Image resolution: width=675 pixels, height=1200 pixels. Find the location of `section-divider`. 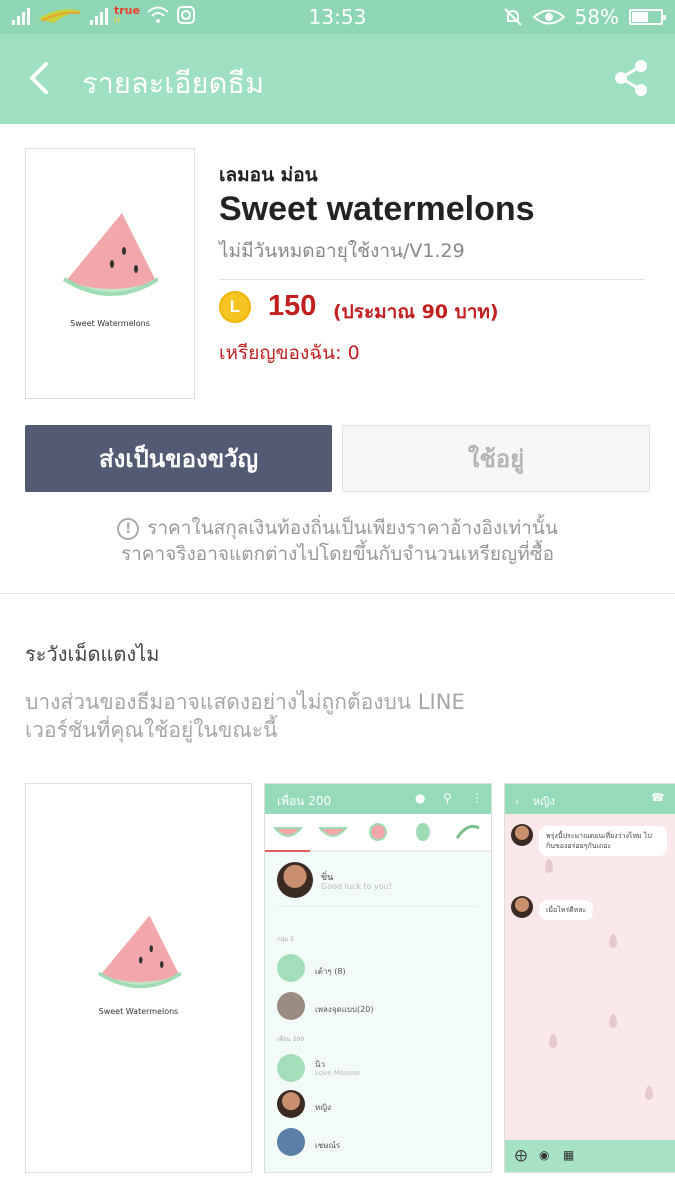

section-divider is located at coordinates (337, 593).